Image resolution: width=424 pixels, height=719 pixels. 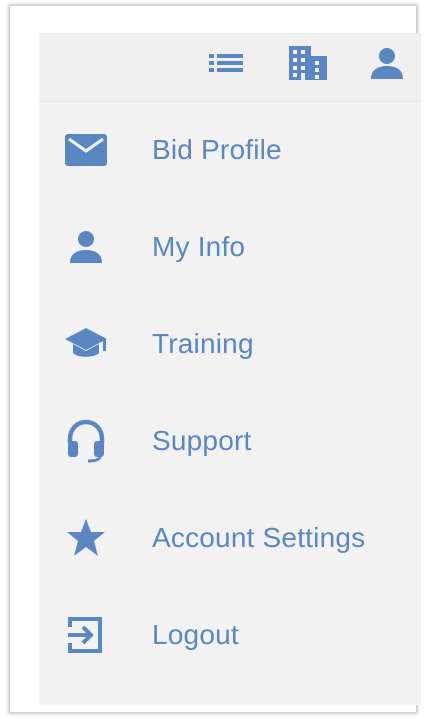 What do you see at coordinates (86, 441) in the screenshot?
I see `headset-icon` at bounding box center [86, 441].